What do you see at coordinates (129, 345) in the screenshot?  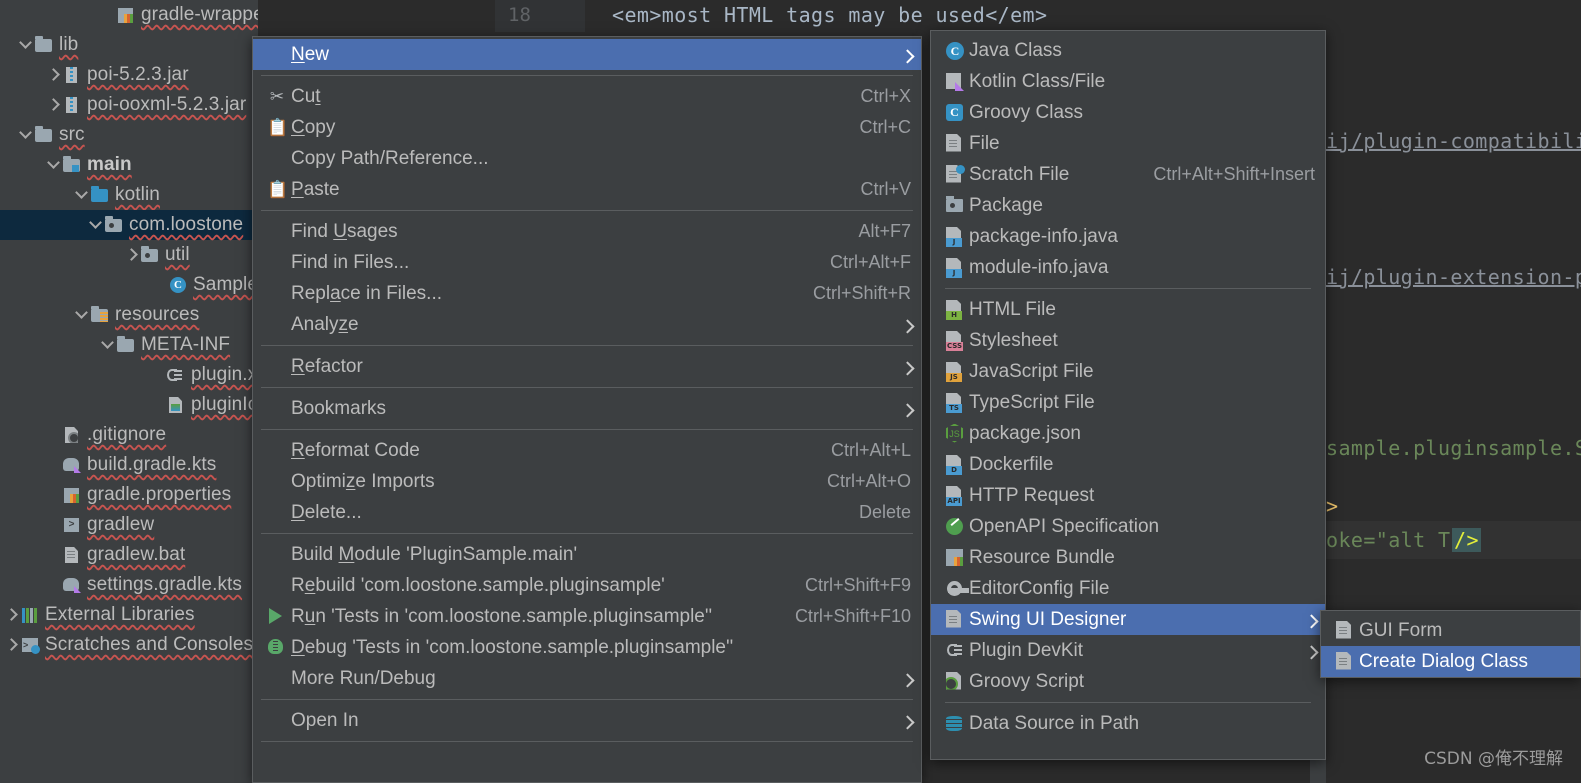 I see `tree-item: META-INF` at bounding box center [129, 345].